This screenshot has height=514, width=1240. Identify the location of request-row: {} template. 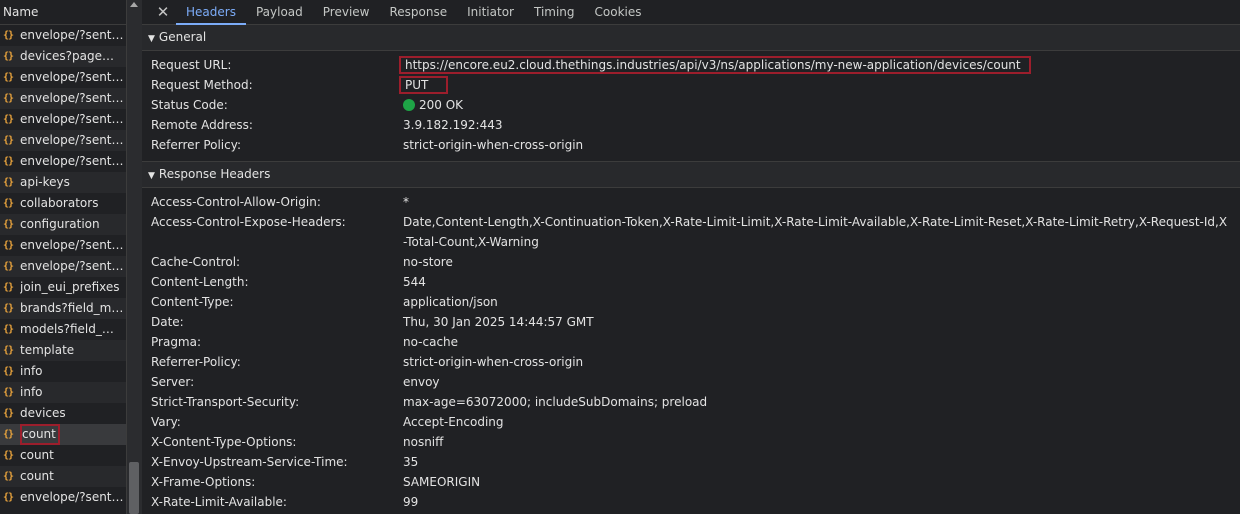
(63, 350).